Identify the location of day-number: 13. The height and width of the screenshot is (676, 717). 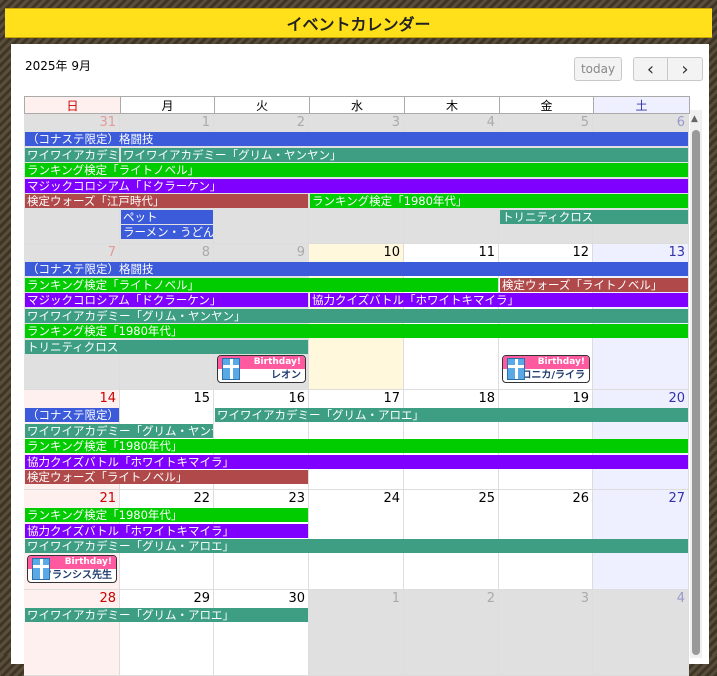
(676, 252).